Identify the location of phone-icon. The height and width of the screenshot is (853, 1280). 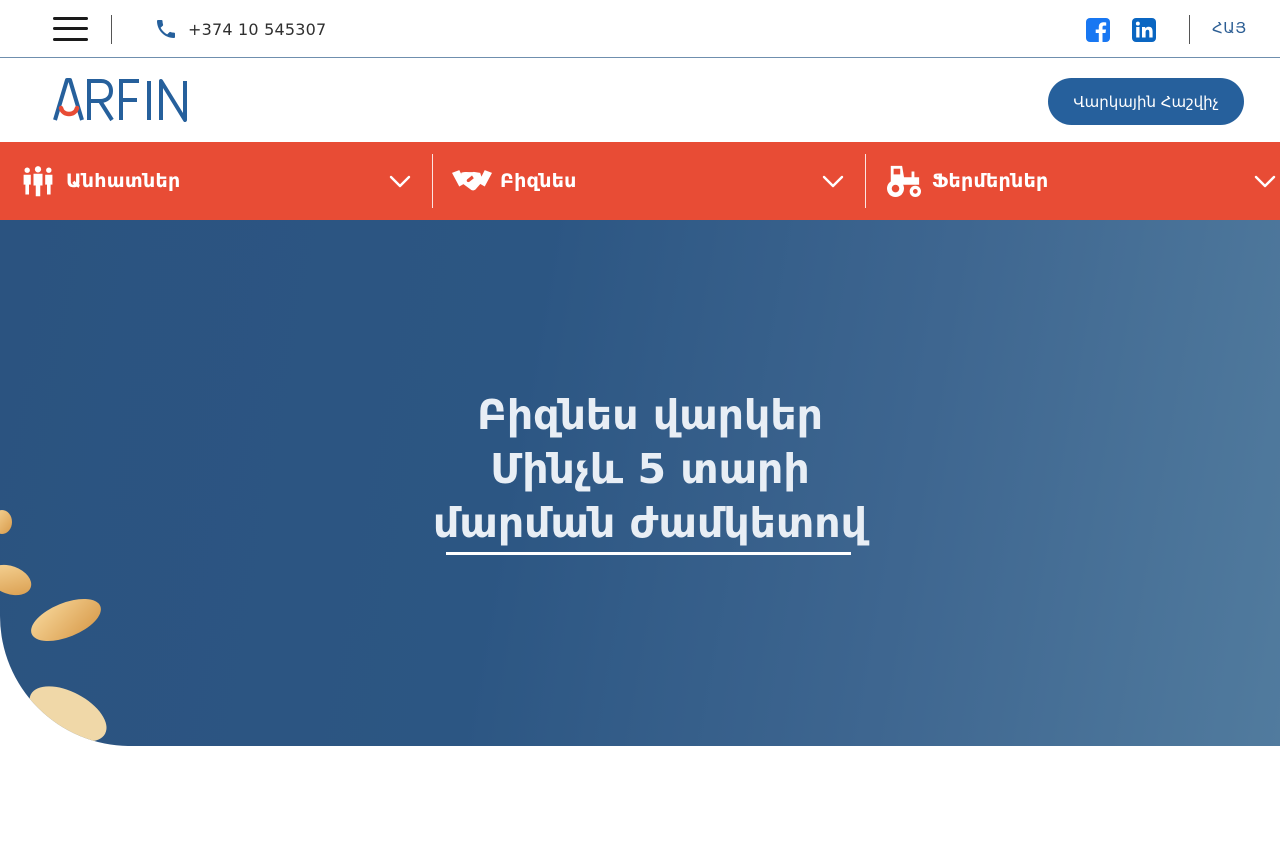
(166, 29).